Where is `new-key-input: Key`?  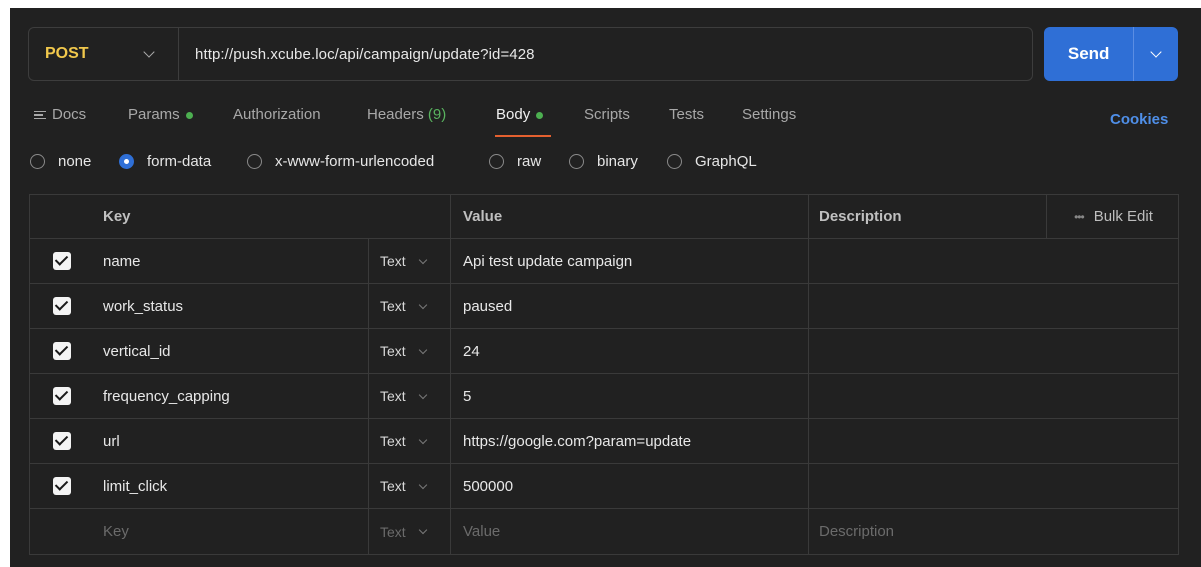 new-key-input: Key is located at coordinates (231, 531).